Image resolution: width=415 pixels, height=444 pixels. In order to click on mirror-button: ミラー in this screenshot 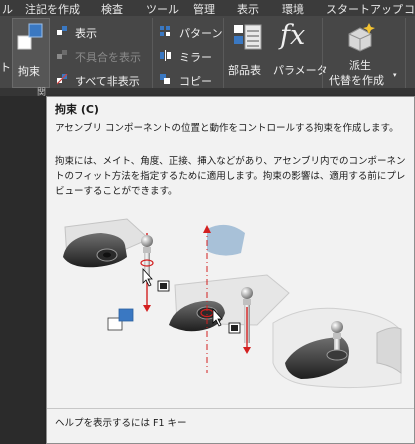, I will do `click(195, 57)`.